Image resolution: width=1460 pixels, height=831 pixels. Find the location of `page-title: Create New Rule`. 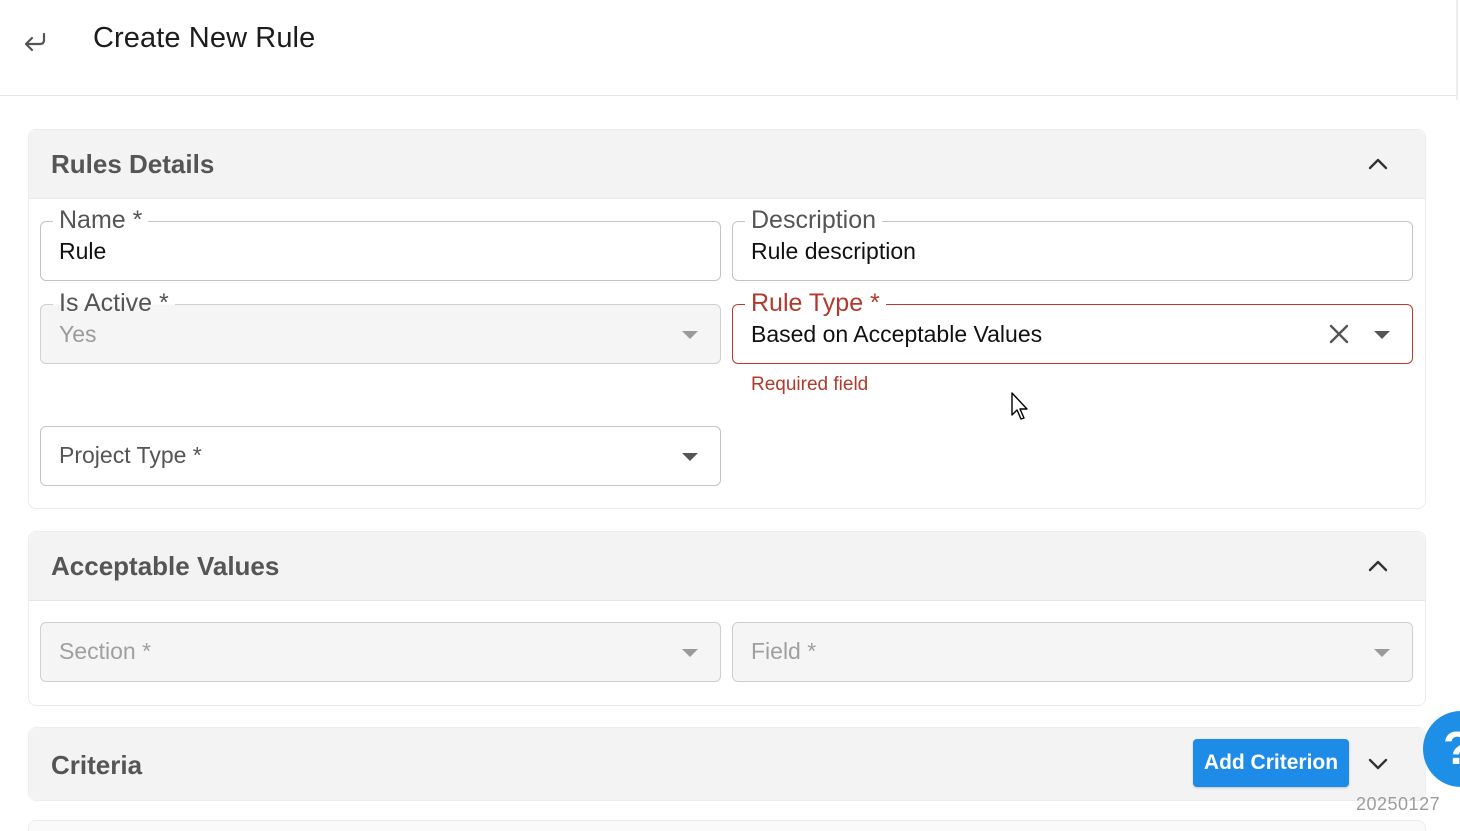

page-title: Create New Rule is located at coordinates (204, 38).